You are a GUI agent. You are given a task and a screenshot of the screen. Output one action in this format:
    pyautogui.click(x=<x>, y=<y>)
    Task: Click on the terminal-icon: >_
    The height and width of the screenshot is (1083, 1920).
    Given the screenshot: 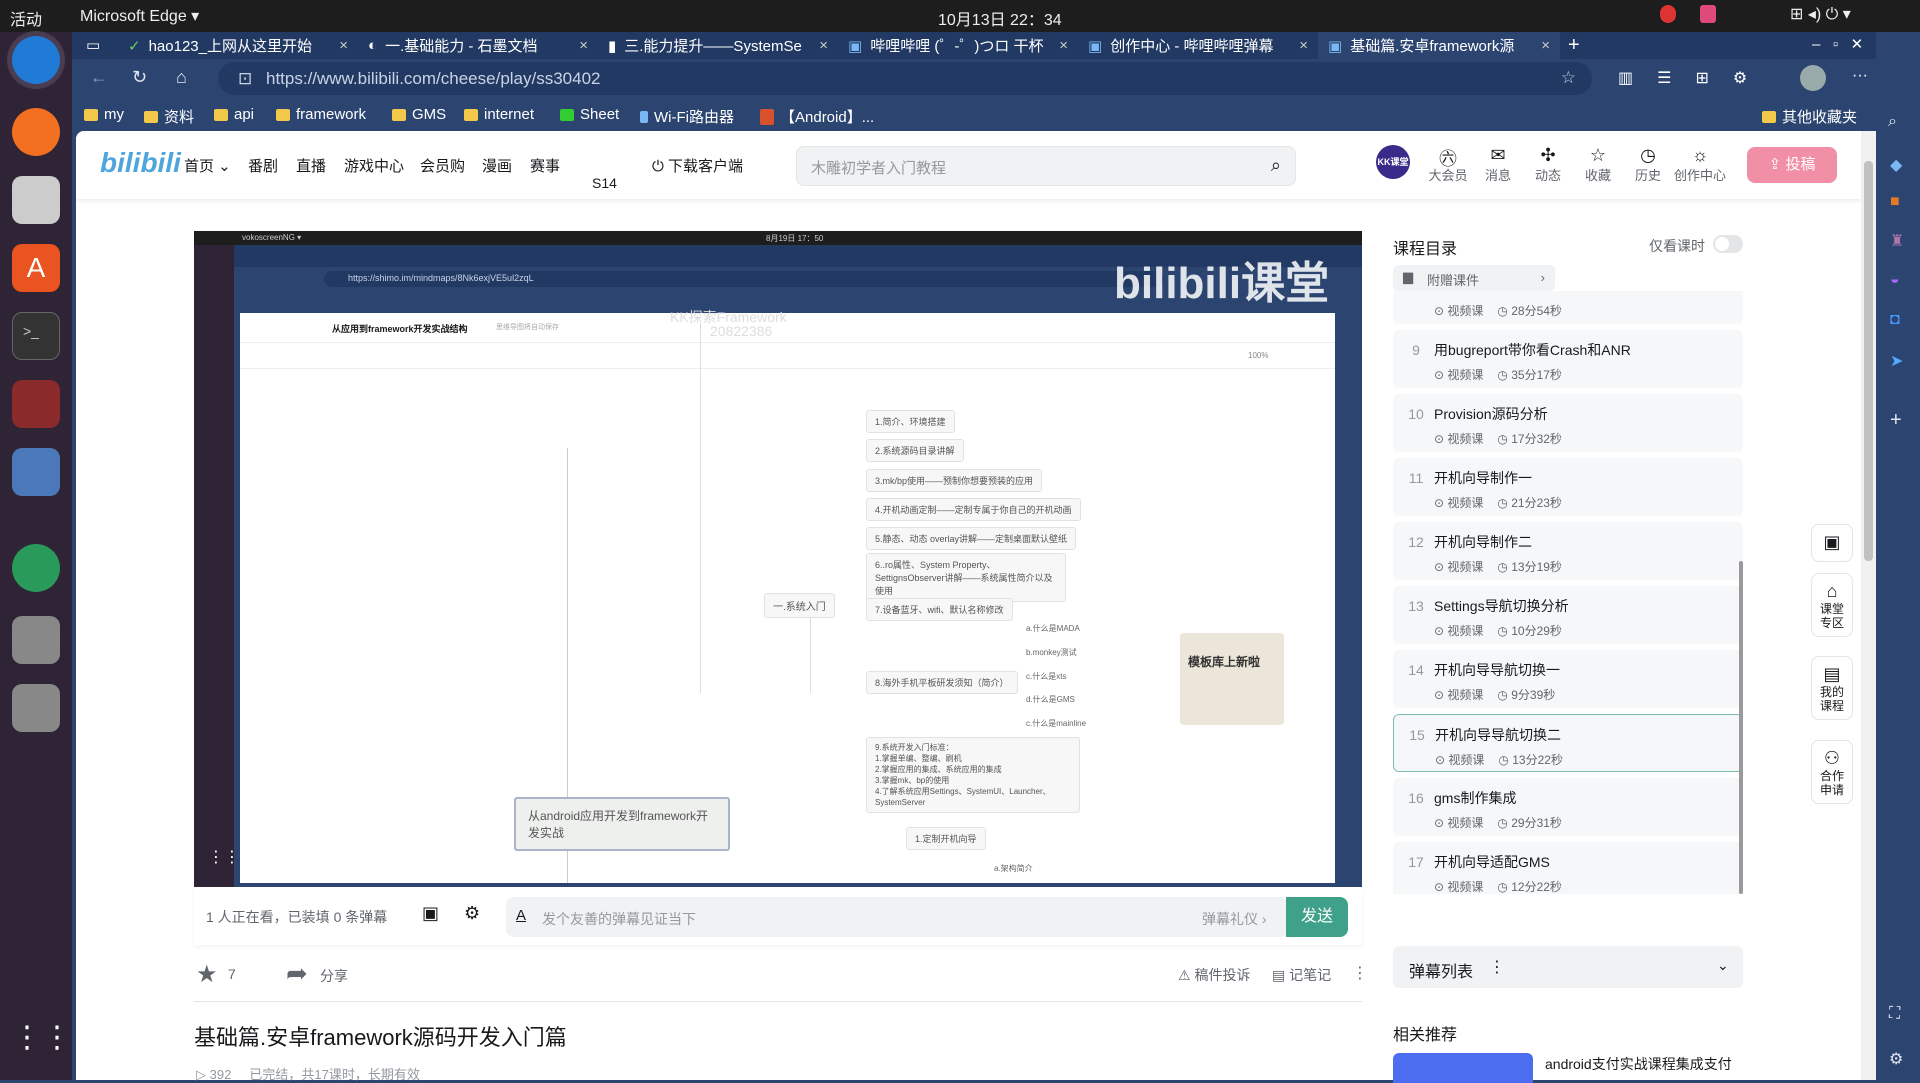 What is the action you would take?
    pyautogui.click(x=36, y=336)
    